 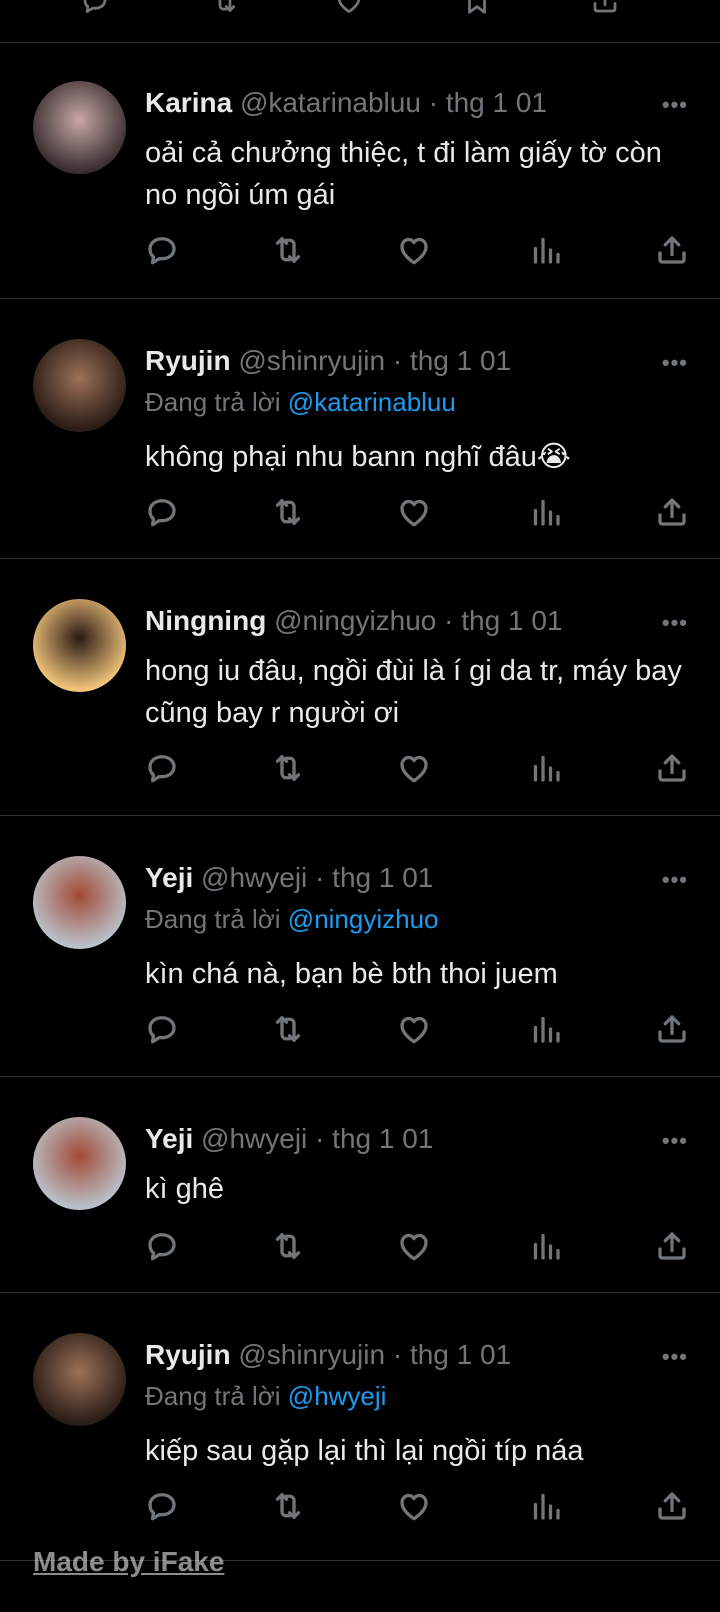 I want to click on mention-link: @katarinabluu, so click(x=372, y=402).